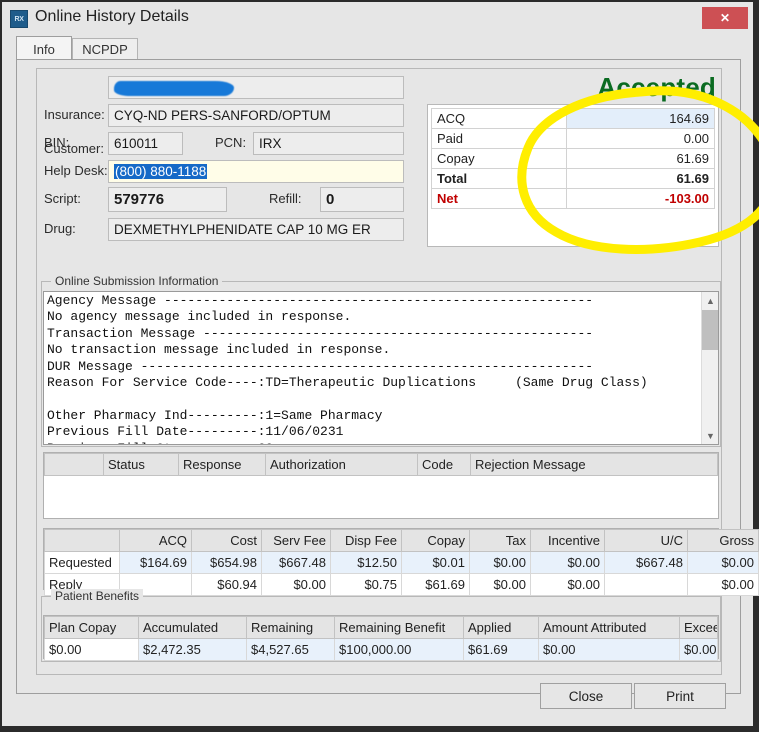  What do you see at coordinates (91, 627) in the screenshot?
I see `benefits-col-plan-copay: Plan Copay` at bounding box center [91, 627].